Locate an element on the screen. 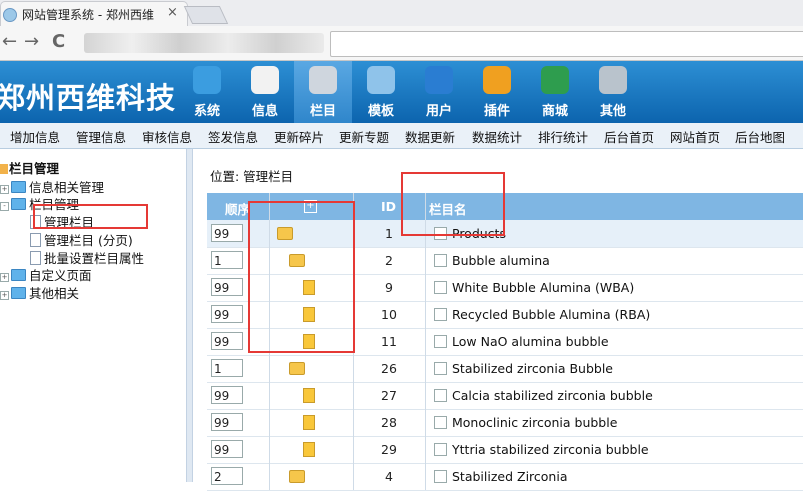  tab-title: 网站管理系统 - 郑州西维 is located at coordinates (88, 15).